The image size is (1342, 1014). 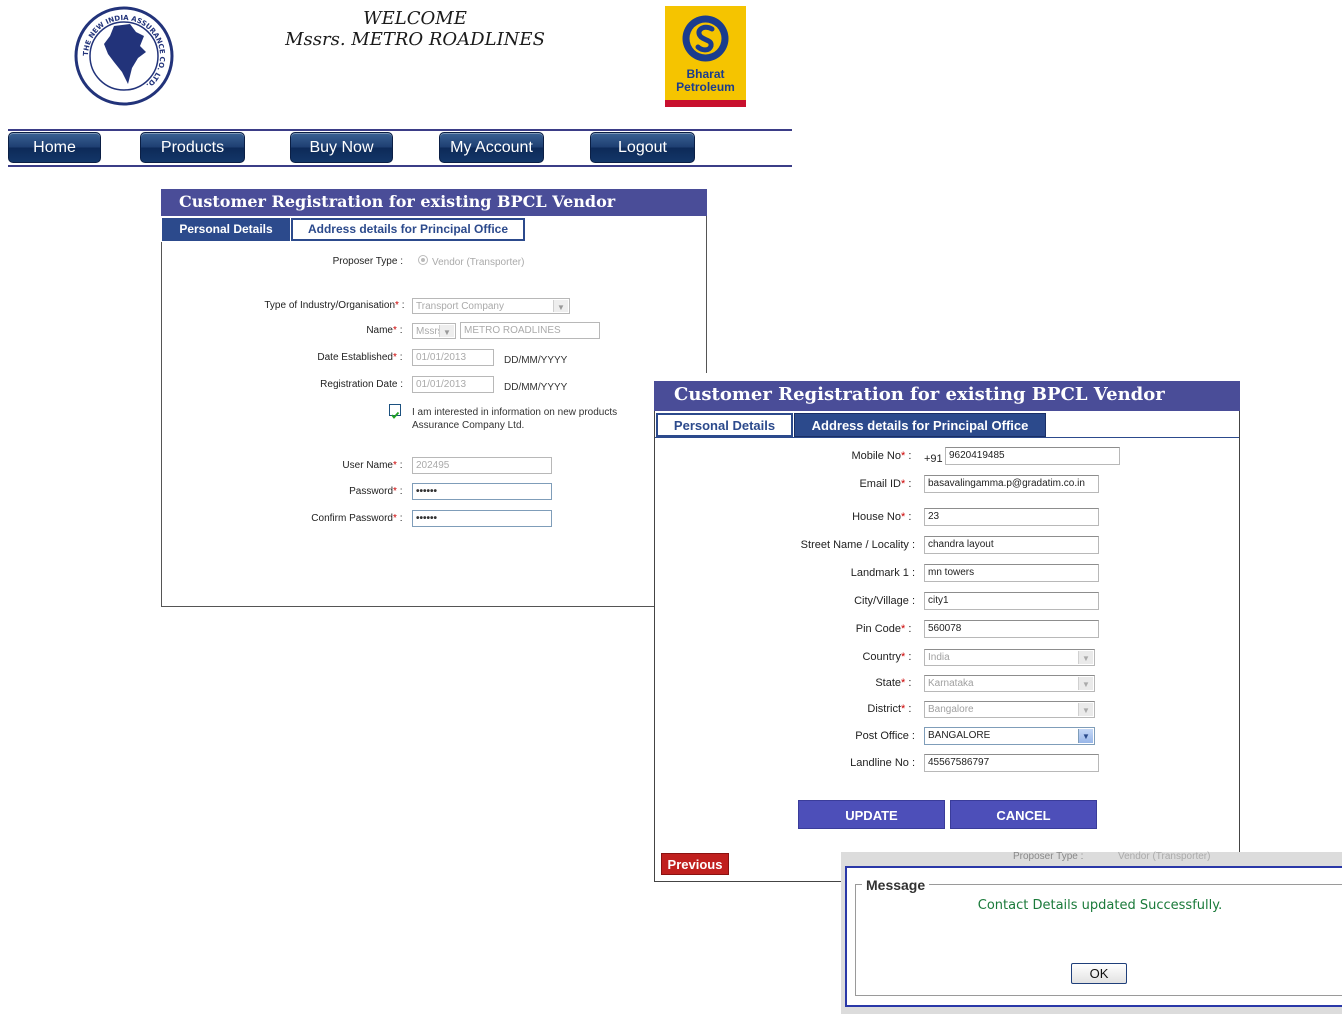 What do you see at coordinates (933, 459) in the screenshot?
I see `mobile-prefix: +91` at bounding box center [933, 459].